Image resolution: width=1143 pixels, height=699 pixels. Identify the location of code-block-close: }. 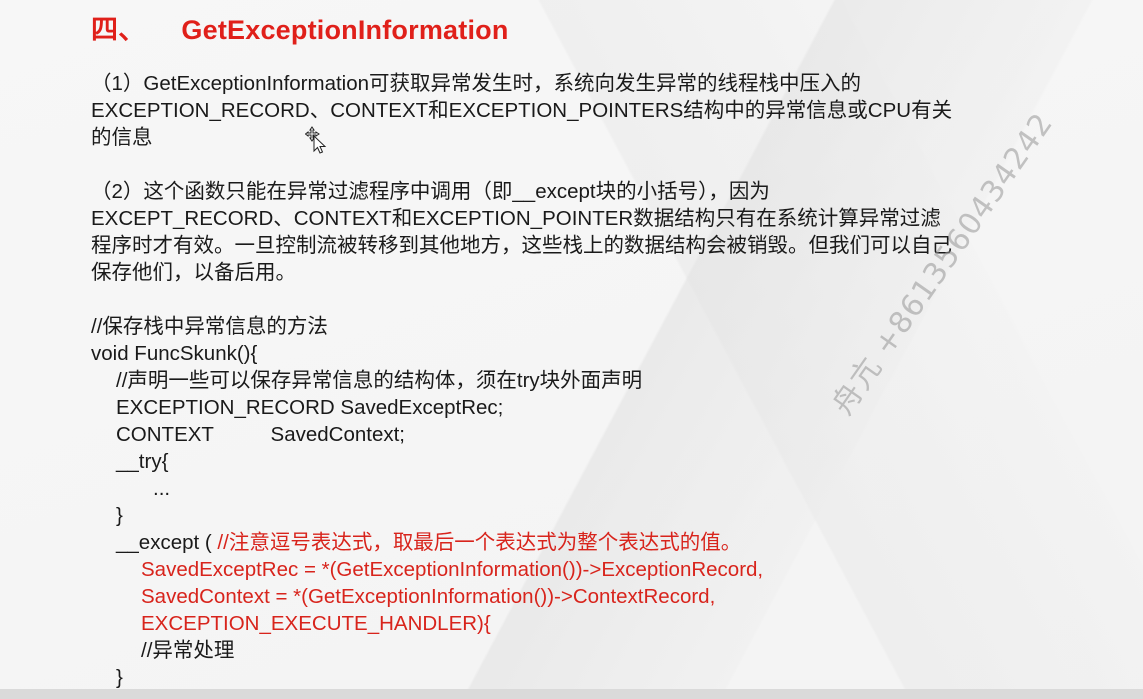
(119, 677).